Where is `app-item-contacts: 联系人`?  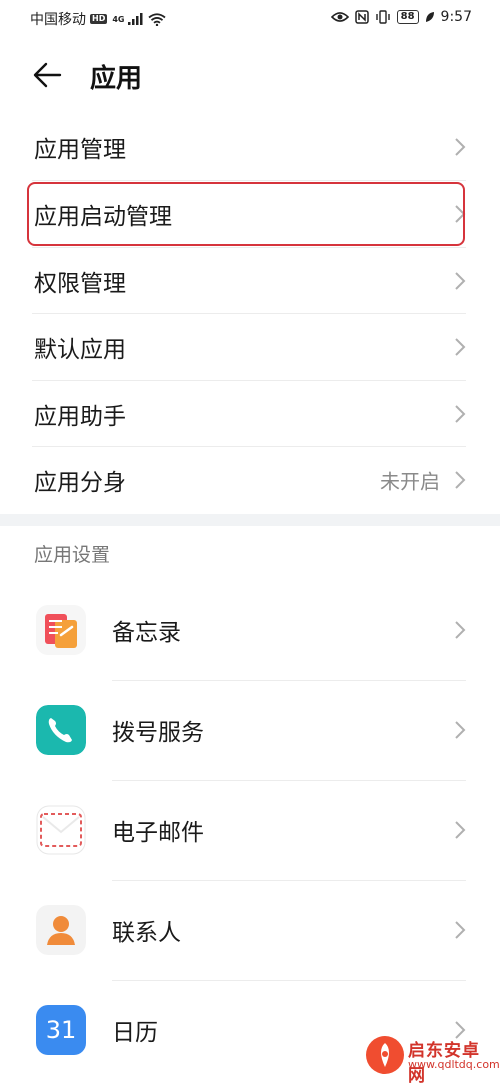 app-item-contacts: 联系人 is located at coordinates (250, 930).